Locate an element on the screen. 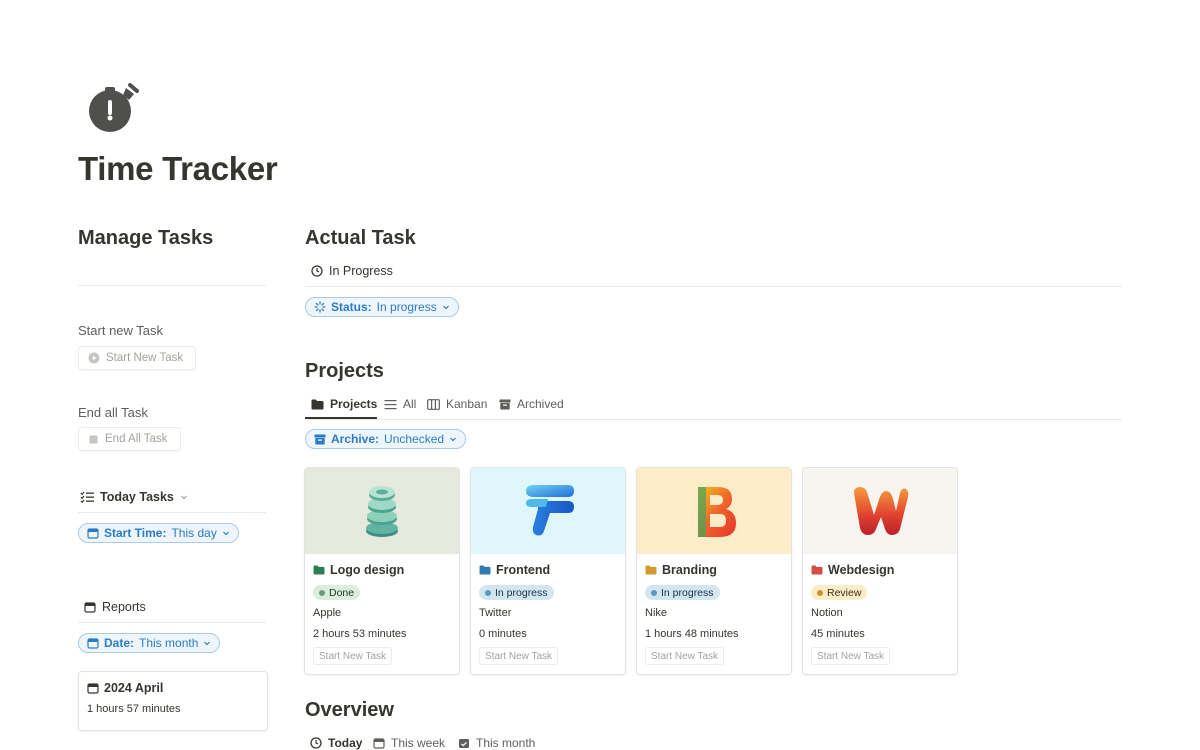 This screenshot has width=1200, height=750. tab-this-week: This week is located at coordinates (409, 743).